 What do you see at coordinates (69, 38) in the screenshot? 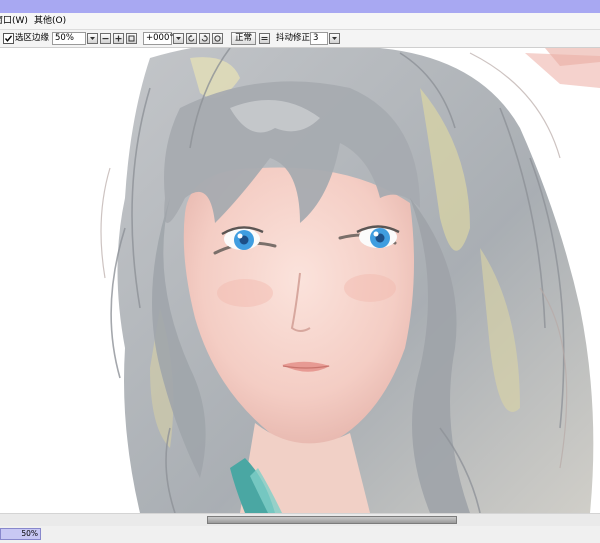
I see `zoom-select: 50%` at bounding box center [69, 38].